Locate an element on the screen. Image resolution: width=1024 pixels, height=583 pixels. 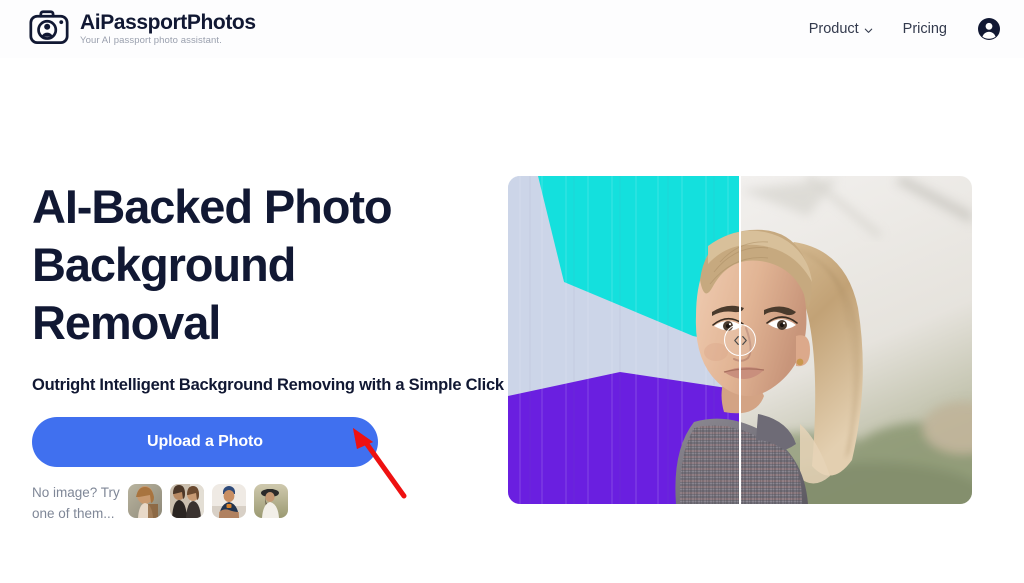
sample-thumbnail-list is located at coordinates (208, 499).